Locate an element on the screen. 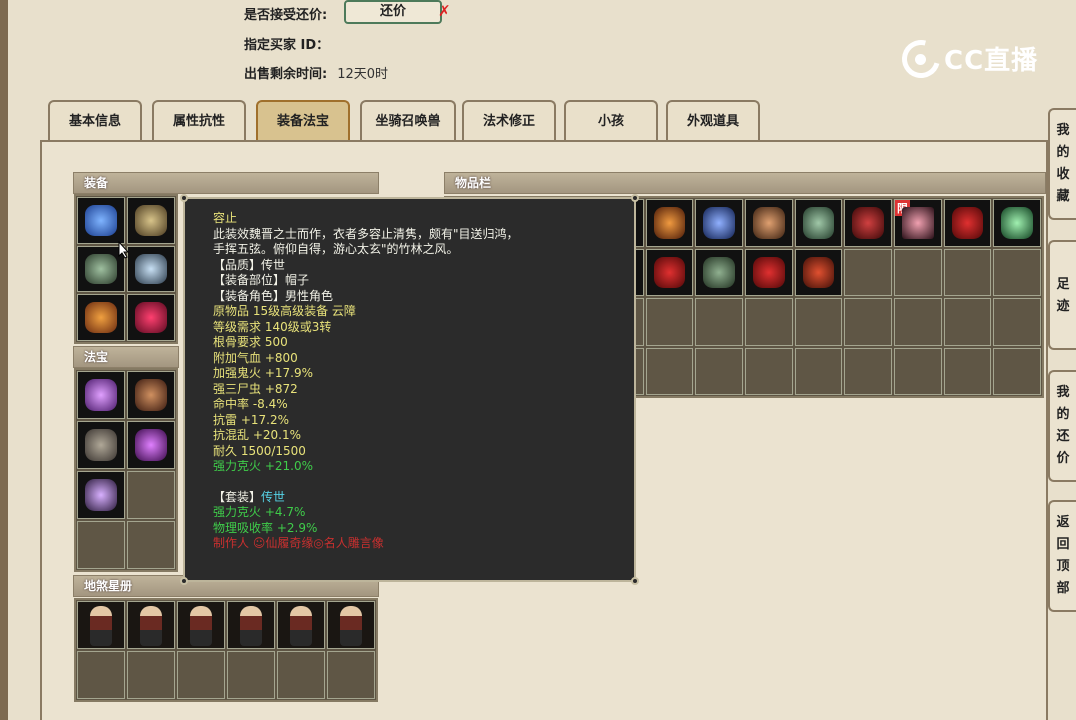 The width and height of the screenshot is (1076, 720). cc-live-logo: CC直播 is located at coordinates (968, 59).